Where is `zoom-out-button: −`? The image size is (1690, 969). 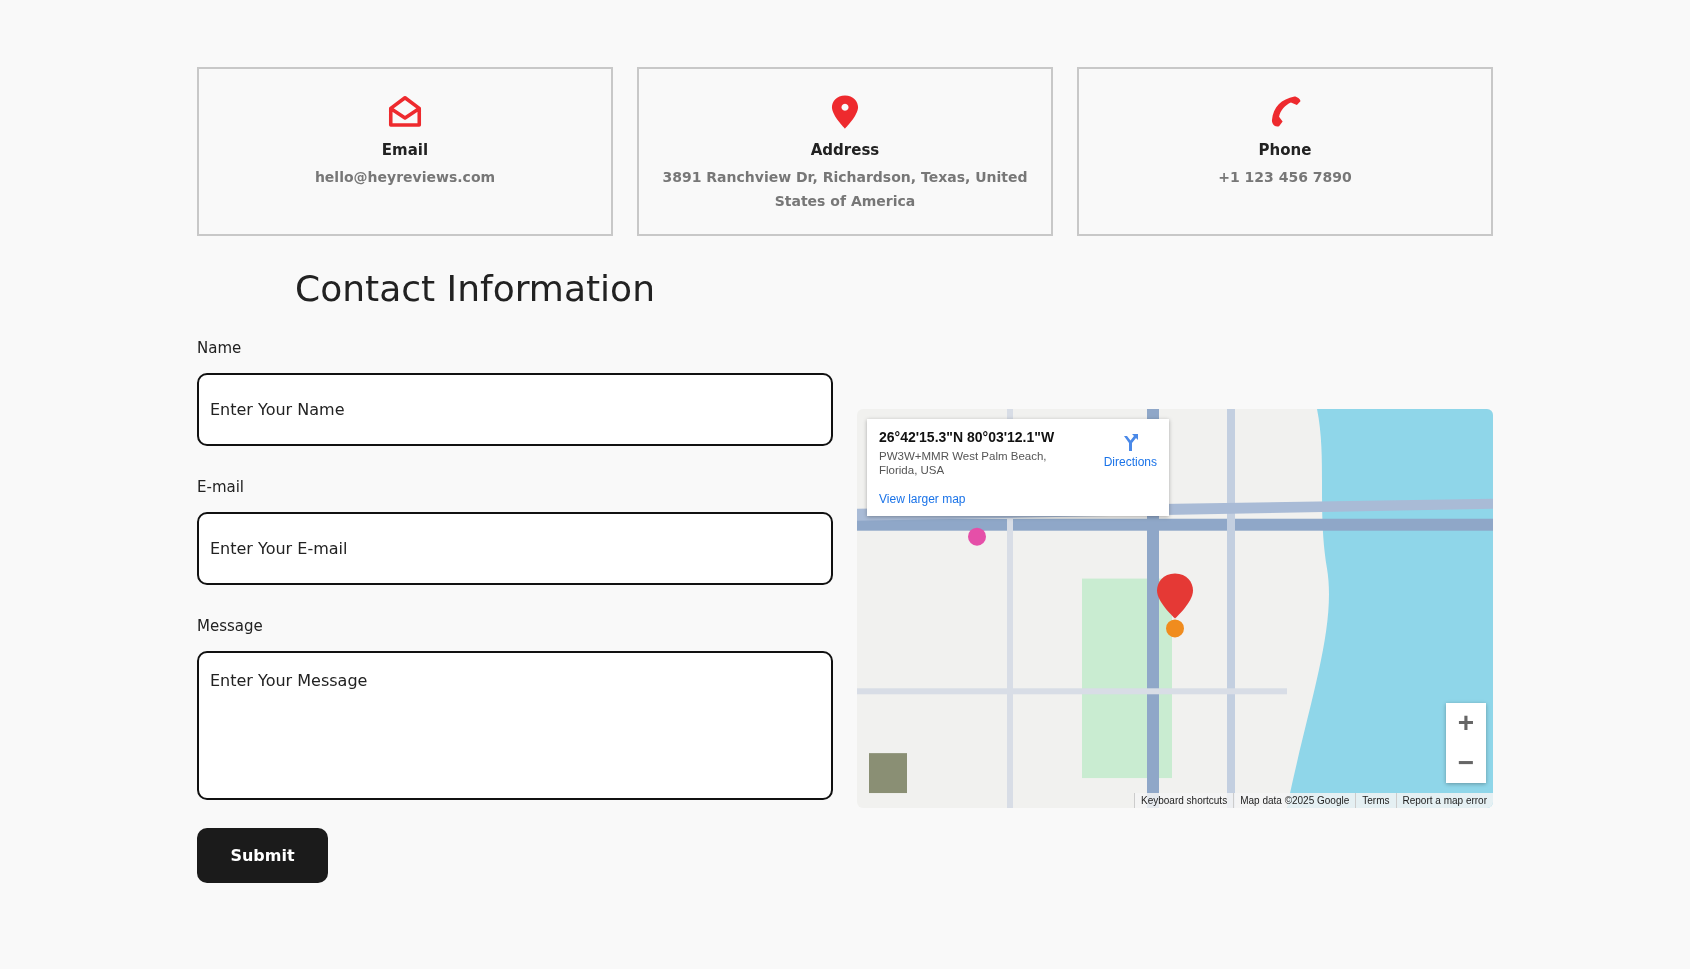
zoom-out-button: − is located at coordinates (1466, 763).